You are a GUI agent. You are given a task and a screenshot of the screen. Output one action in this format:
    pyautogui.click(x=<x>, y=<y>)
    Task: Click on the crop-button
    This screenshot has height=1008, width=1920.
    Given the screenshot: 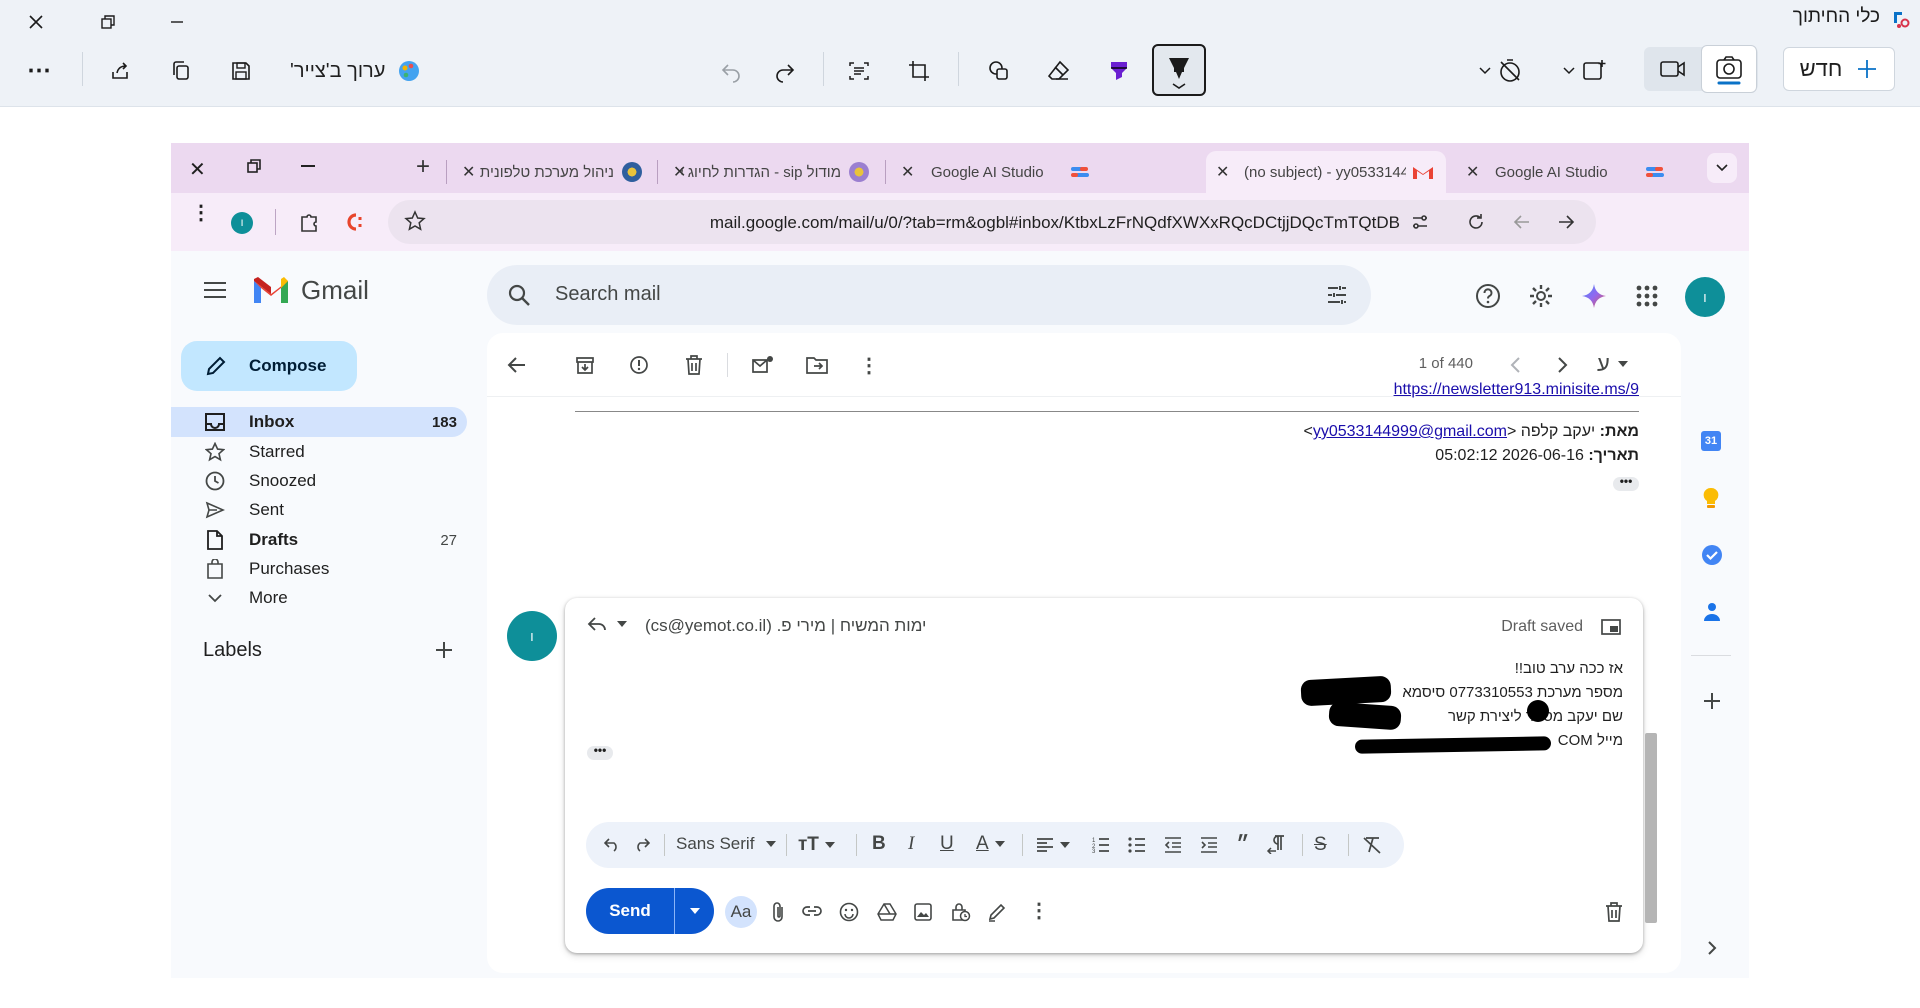 What is the action you would take?
    pyautogui.click(x=919, y=71)
    